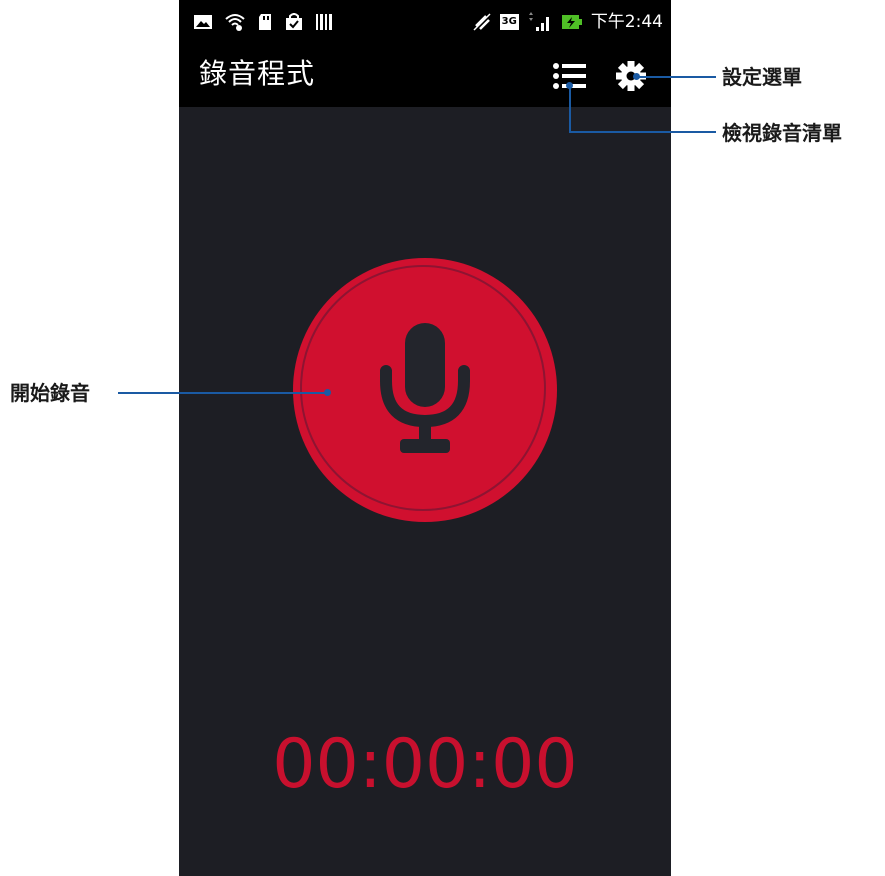 Image resolution: width=885 pixels, height=876 pixels. I want to click on callout-settings-menu: 設定選單, so click(762, 77).